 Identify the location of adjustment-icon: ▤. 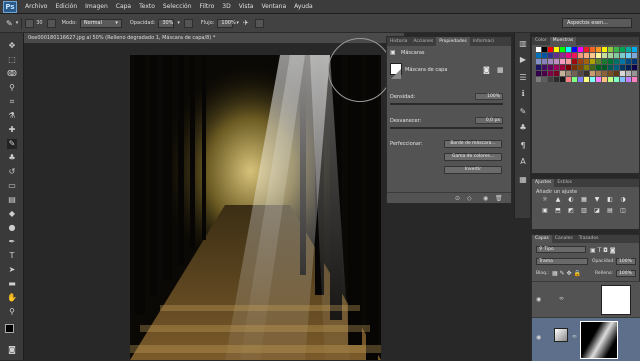
(610, 211).